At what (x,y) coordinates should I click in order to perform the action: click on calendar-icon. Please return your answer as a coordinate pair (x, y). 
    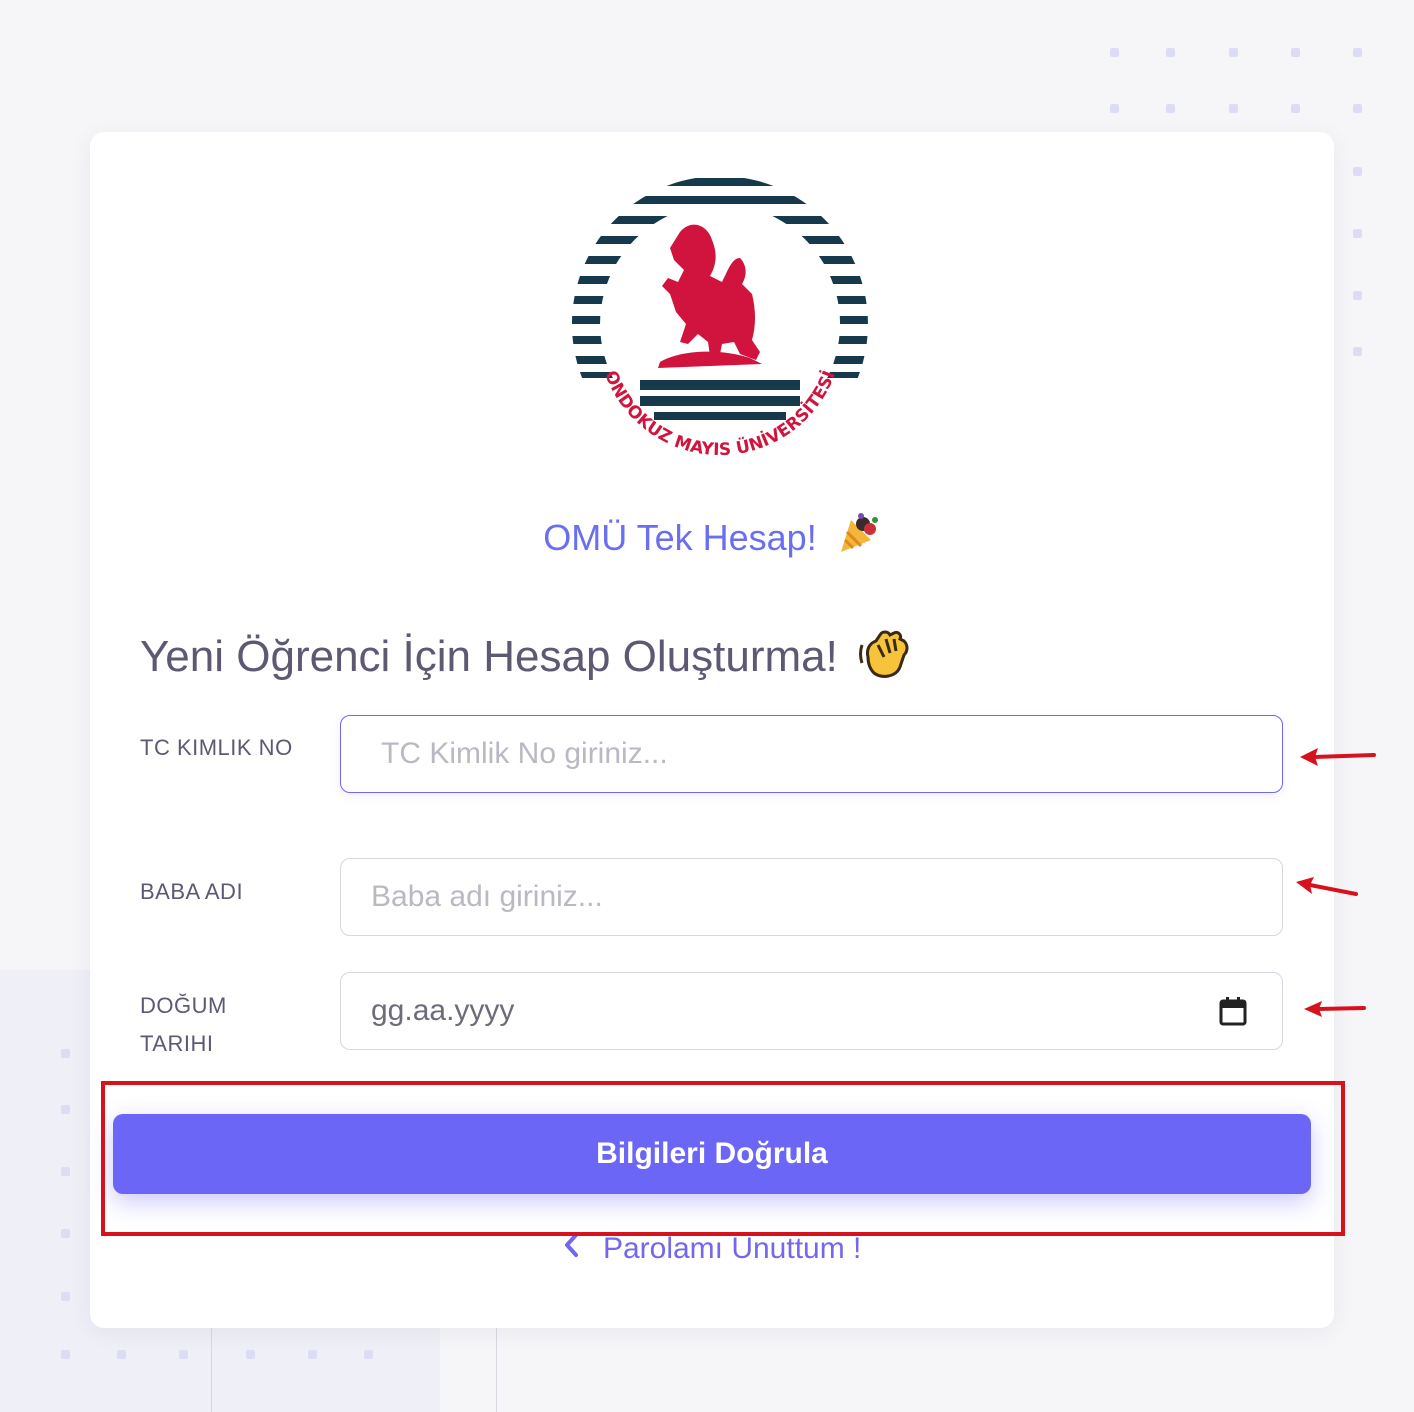
    Looking at the image, I should click on (1233, 1011).